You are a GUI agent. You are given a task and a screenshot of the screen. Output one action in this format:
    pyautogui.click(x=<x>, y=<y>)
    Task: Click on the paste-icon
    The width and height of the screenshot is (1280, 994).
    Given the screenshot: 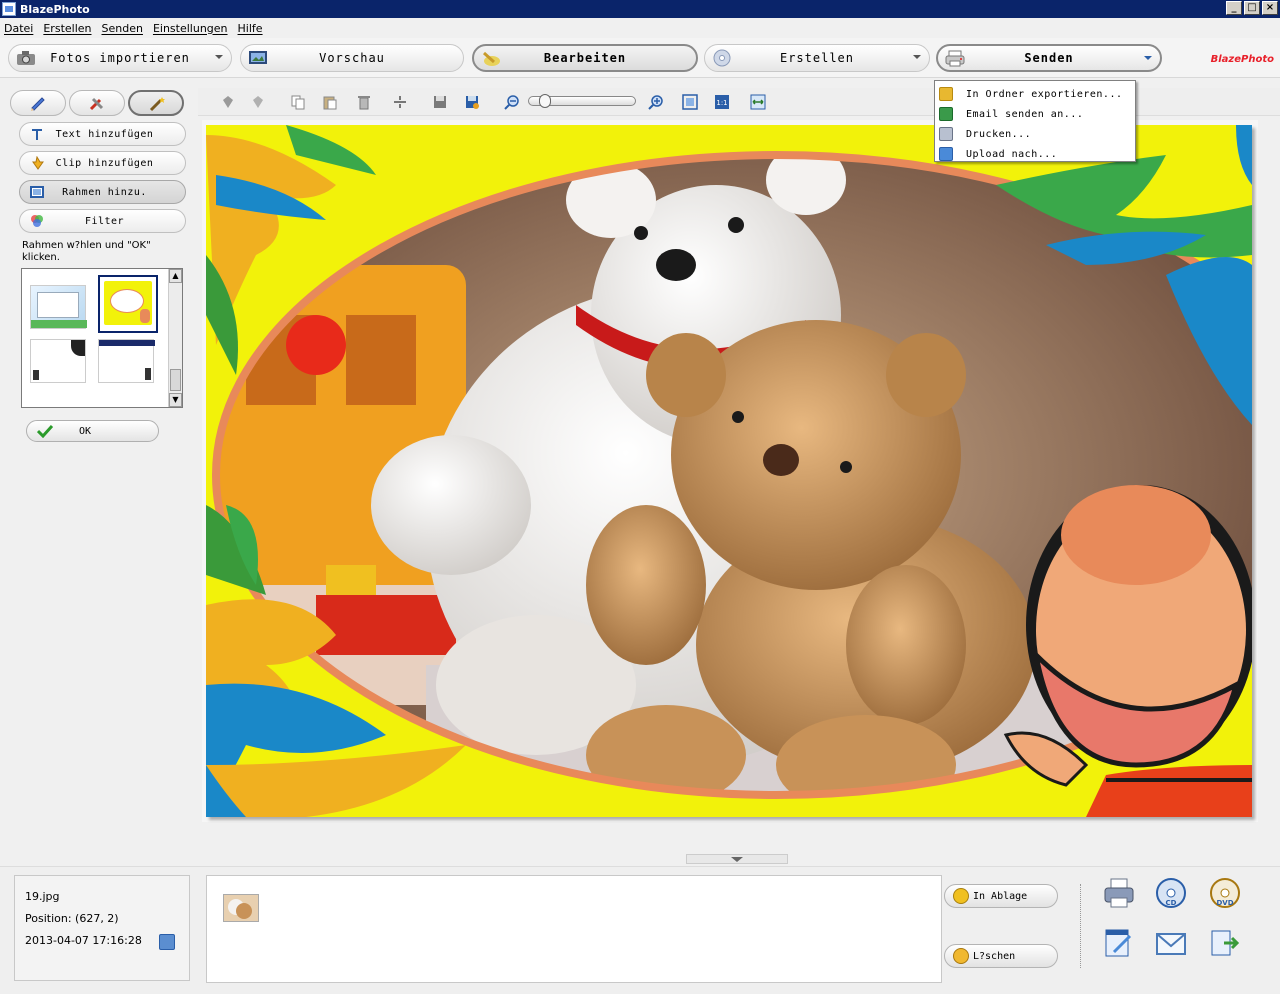 What is the action you would take?
    pyautogui.click(x=330, y=102)
    